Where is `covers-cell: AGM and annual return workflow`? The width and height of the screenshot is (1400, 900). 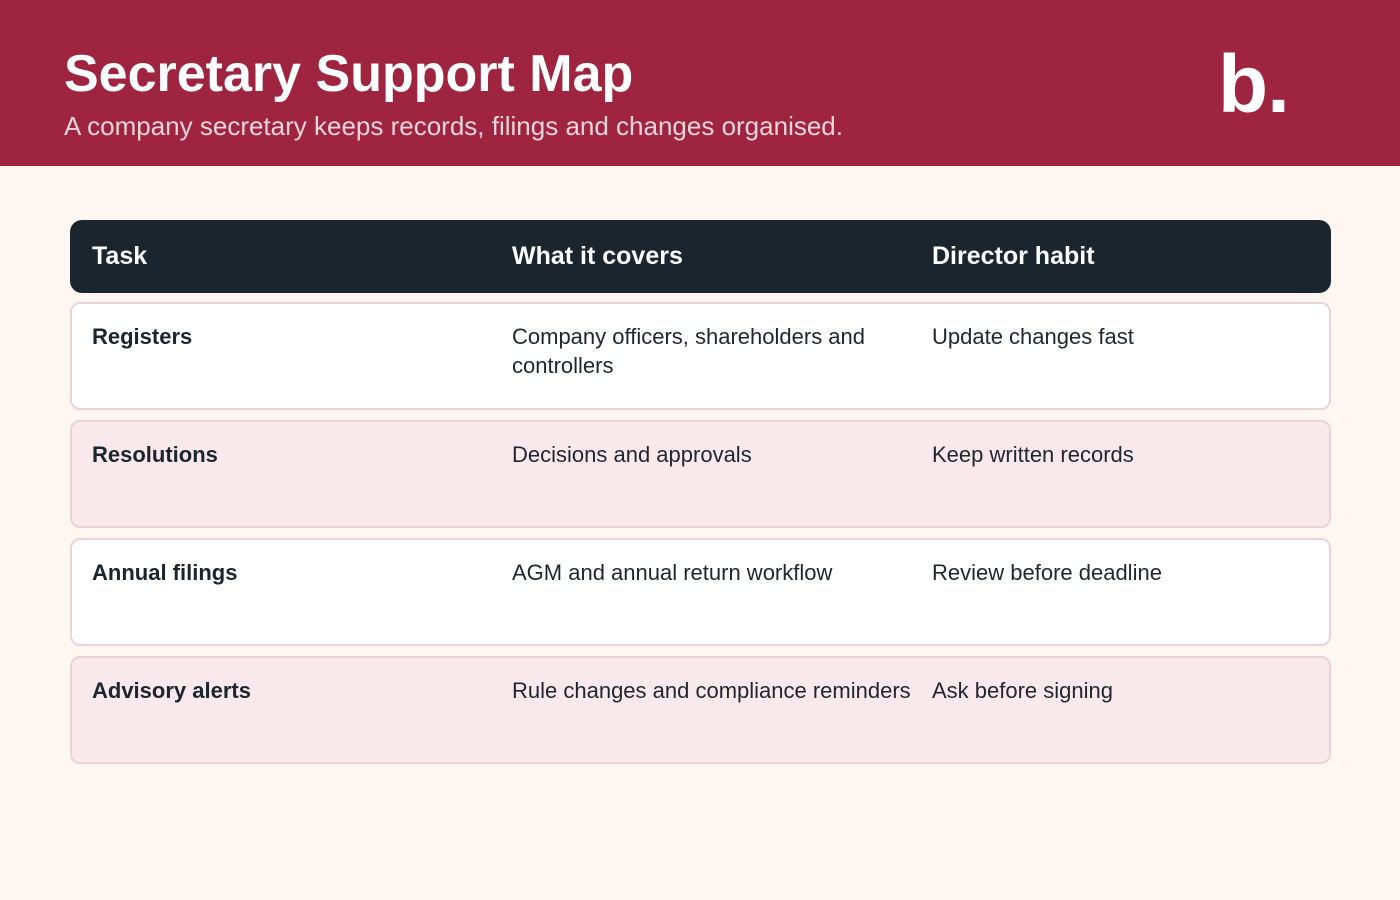 covers-cell: AGM and annual return workflow is located at coordinates (672, 572).